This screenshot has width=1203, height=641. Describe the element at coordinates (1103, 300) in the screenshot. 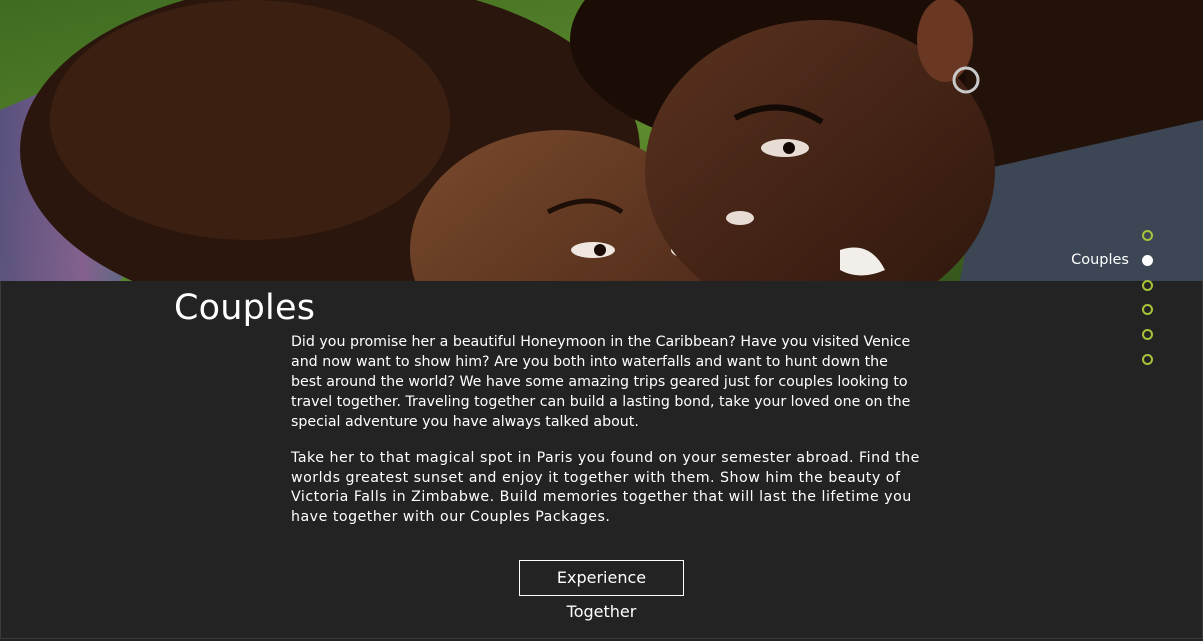

I see `section-dot-navigation: Couples` at that location.